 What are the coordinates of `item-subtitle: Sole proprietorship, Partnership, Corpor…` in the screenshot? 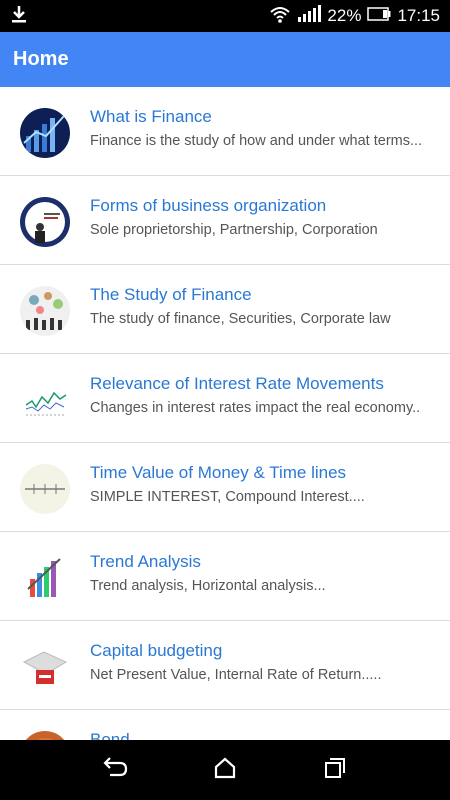 It's located at (234, 230).